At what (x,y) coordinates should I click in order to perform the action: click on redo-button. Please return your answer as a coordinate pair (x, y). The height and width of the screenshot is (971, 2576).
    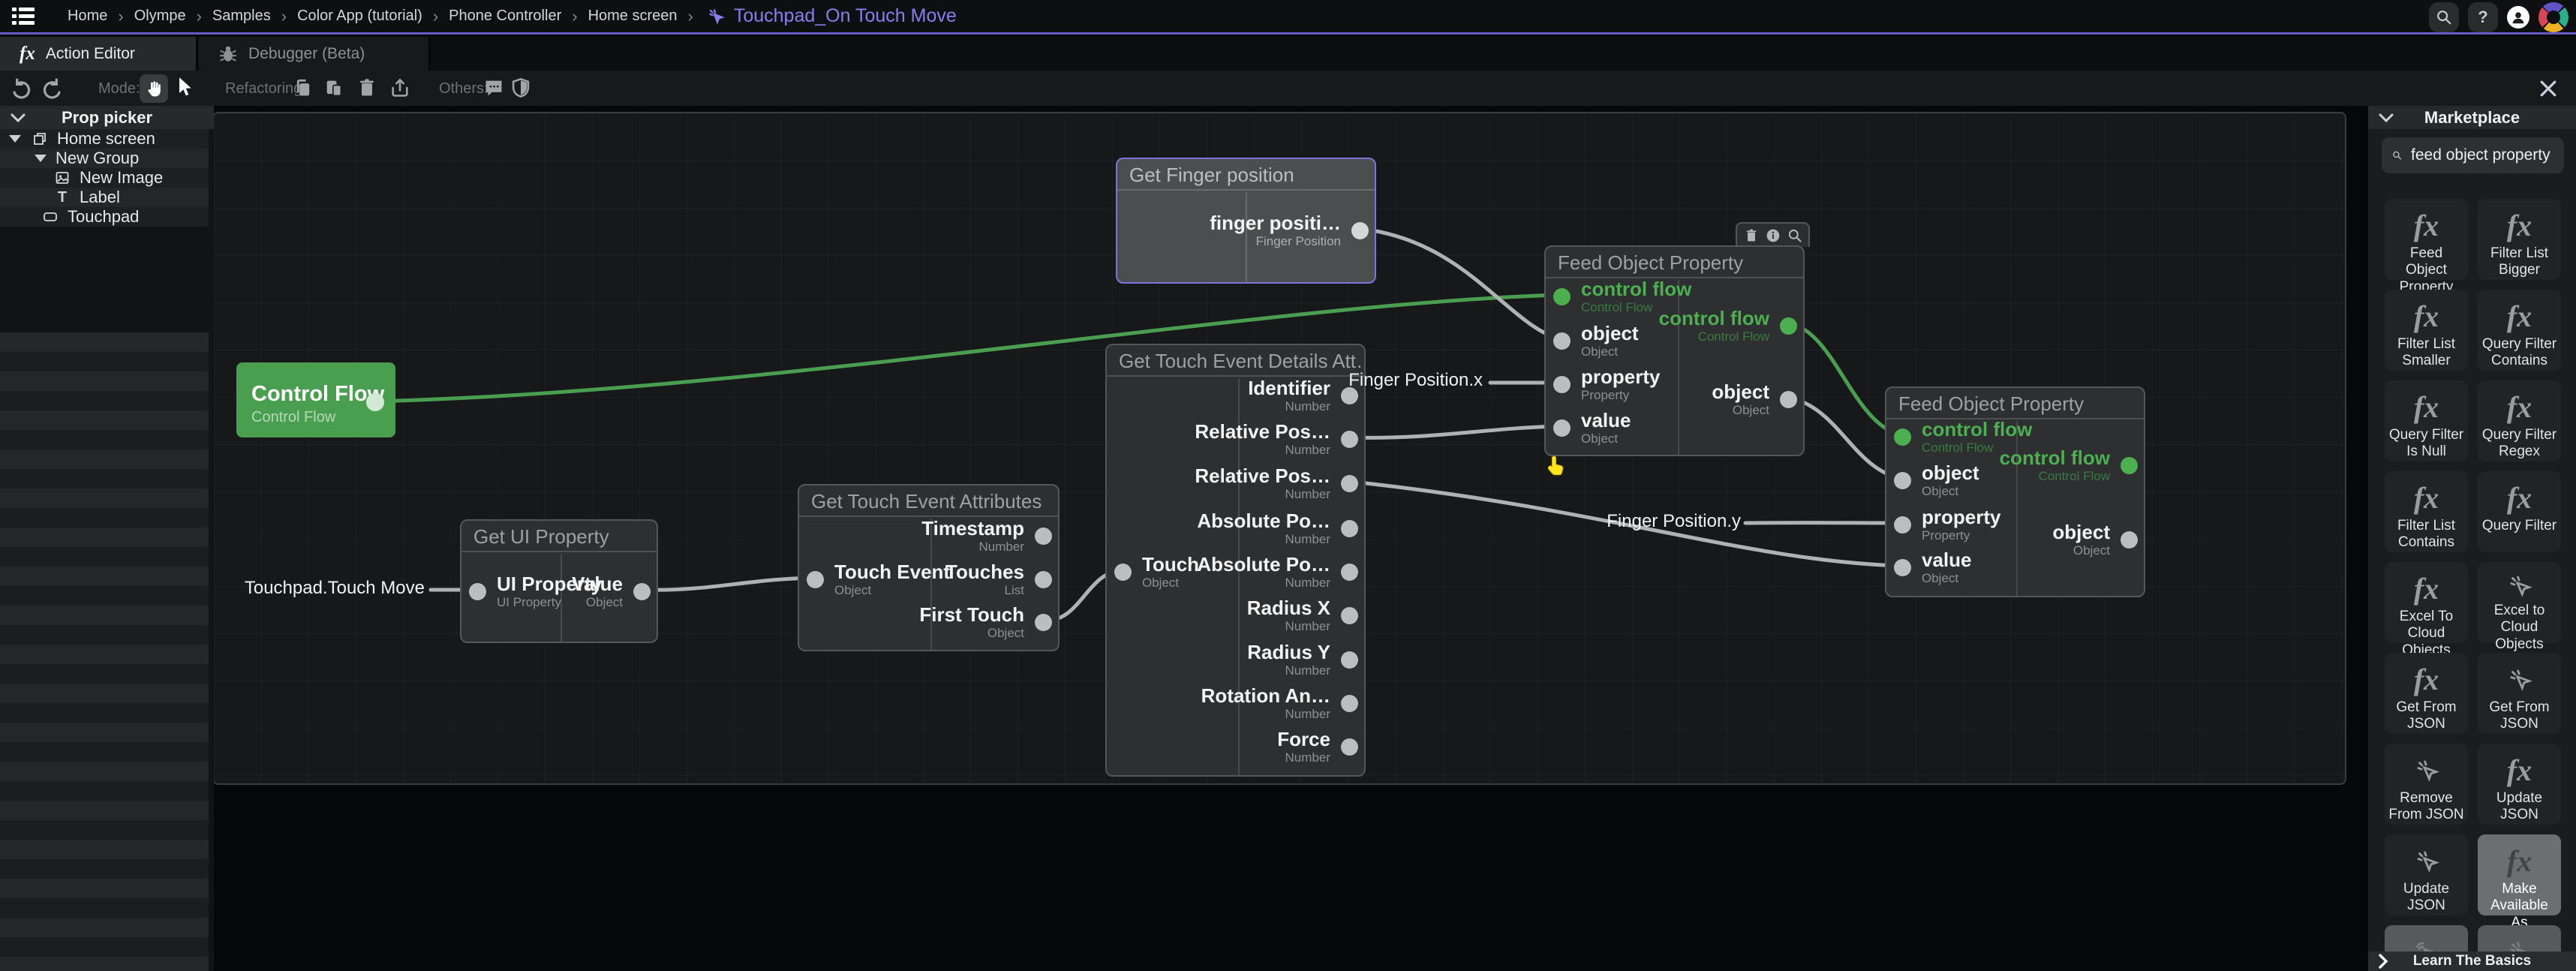
    Looking at the image, I should click on (52, 88).